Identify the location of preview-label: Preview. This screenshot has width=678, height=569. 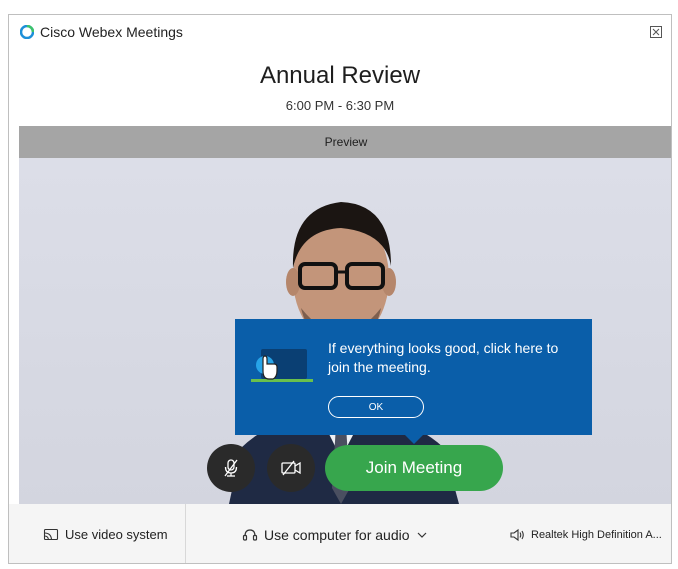
(346, 142).